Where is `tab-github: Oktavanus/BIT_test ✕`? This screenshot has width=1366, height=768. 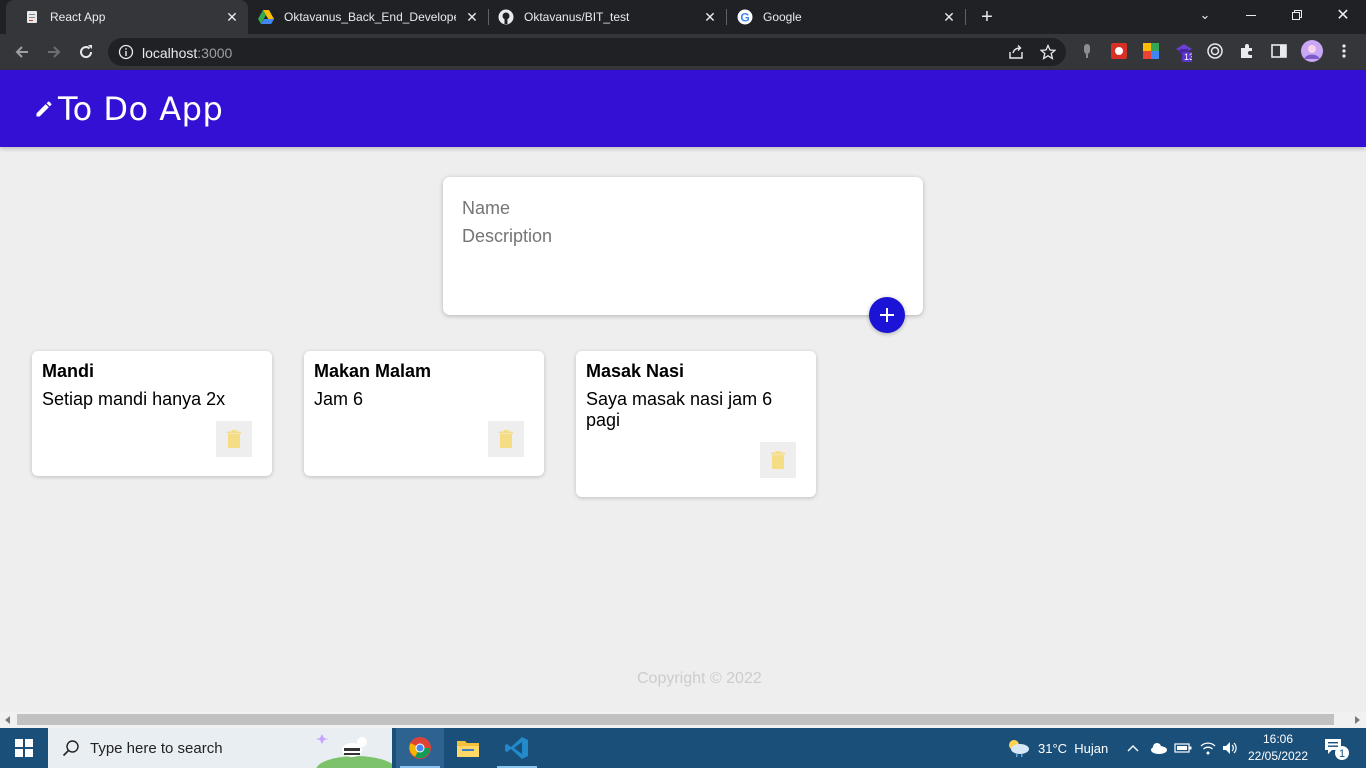
tab-github: Oktavanus/BIT_test ✕ is located at coordinates (607, 17).